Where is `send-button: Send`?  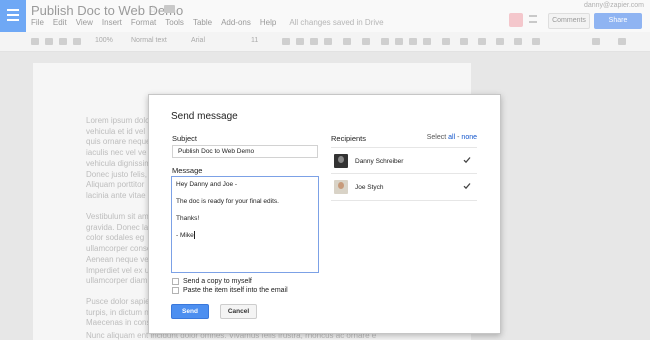 send-button: Send is located at coordinates (190, 311).